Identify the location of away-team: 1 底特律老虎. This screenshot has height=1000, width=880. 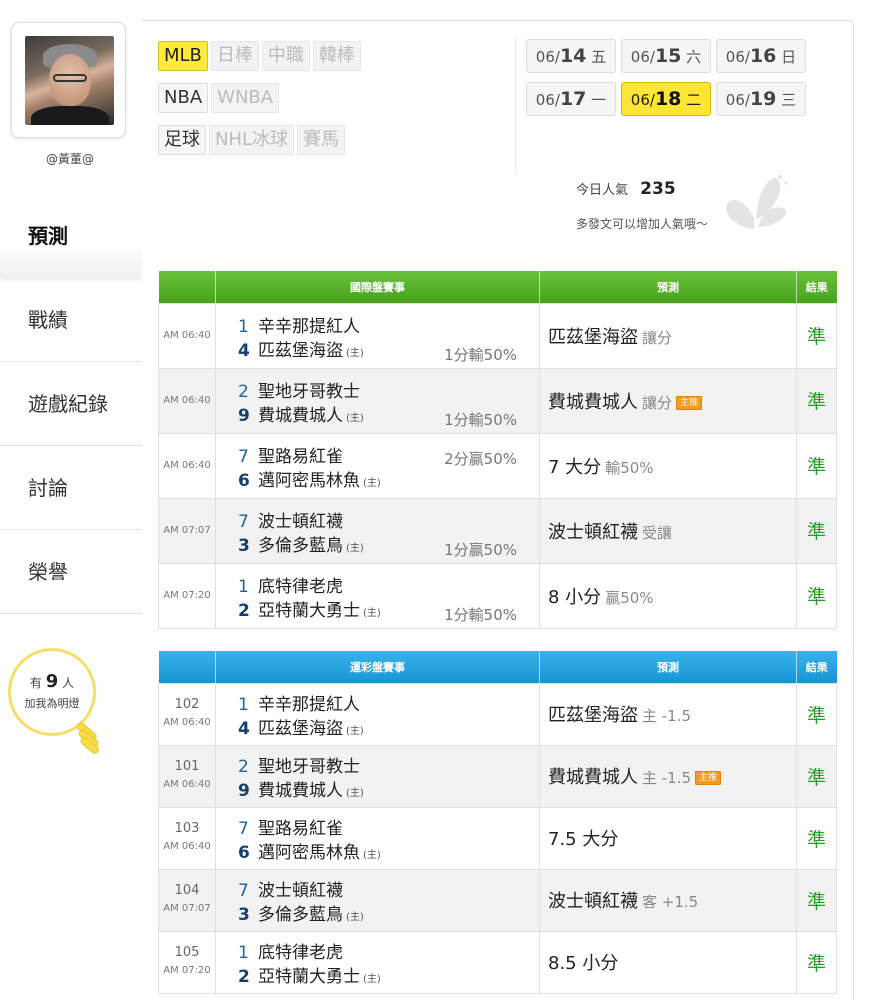
(290, 950).